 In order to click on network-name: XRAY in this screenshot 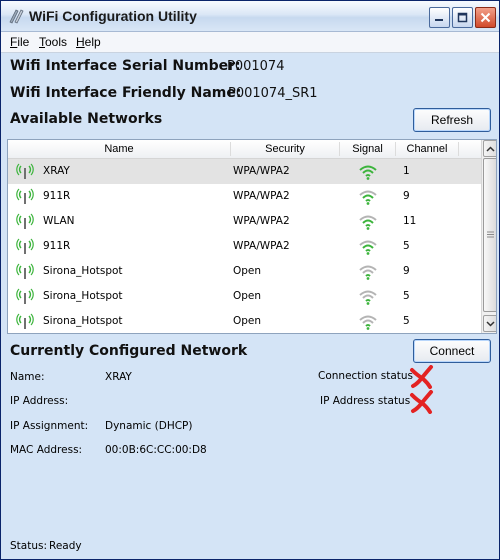, I will do `click(56, 171)`.